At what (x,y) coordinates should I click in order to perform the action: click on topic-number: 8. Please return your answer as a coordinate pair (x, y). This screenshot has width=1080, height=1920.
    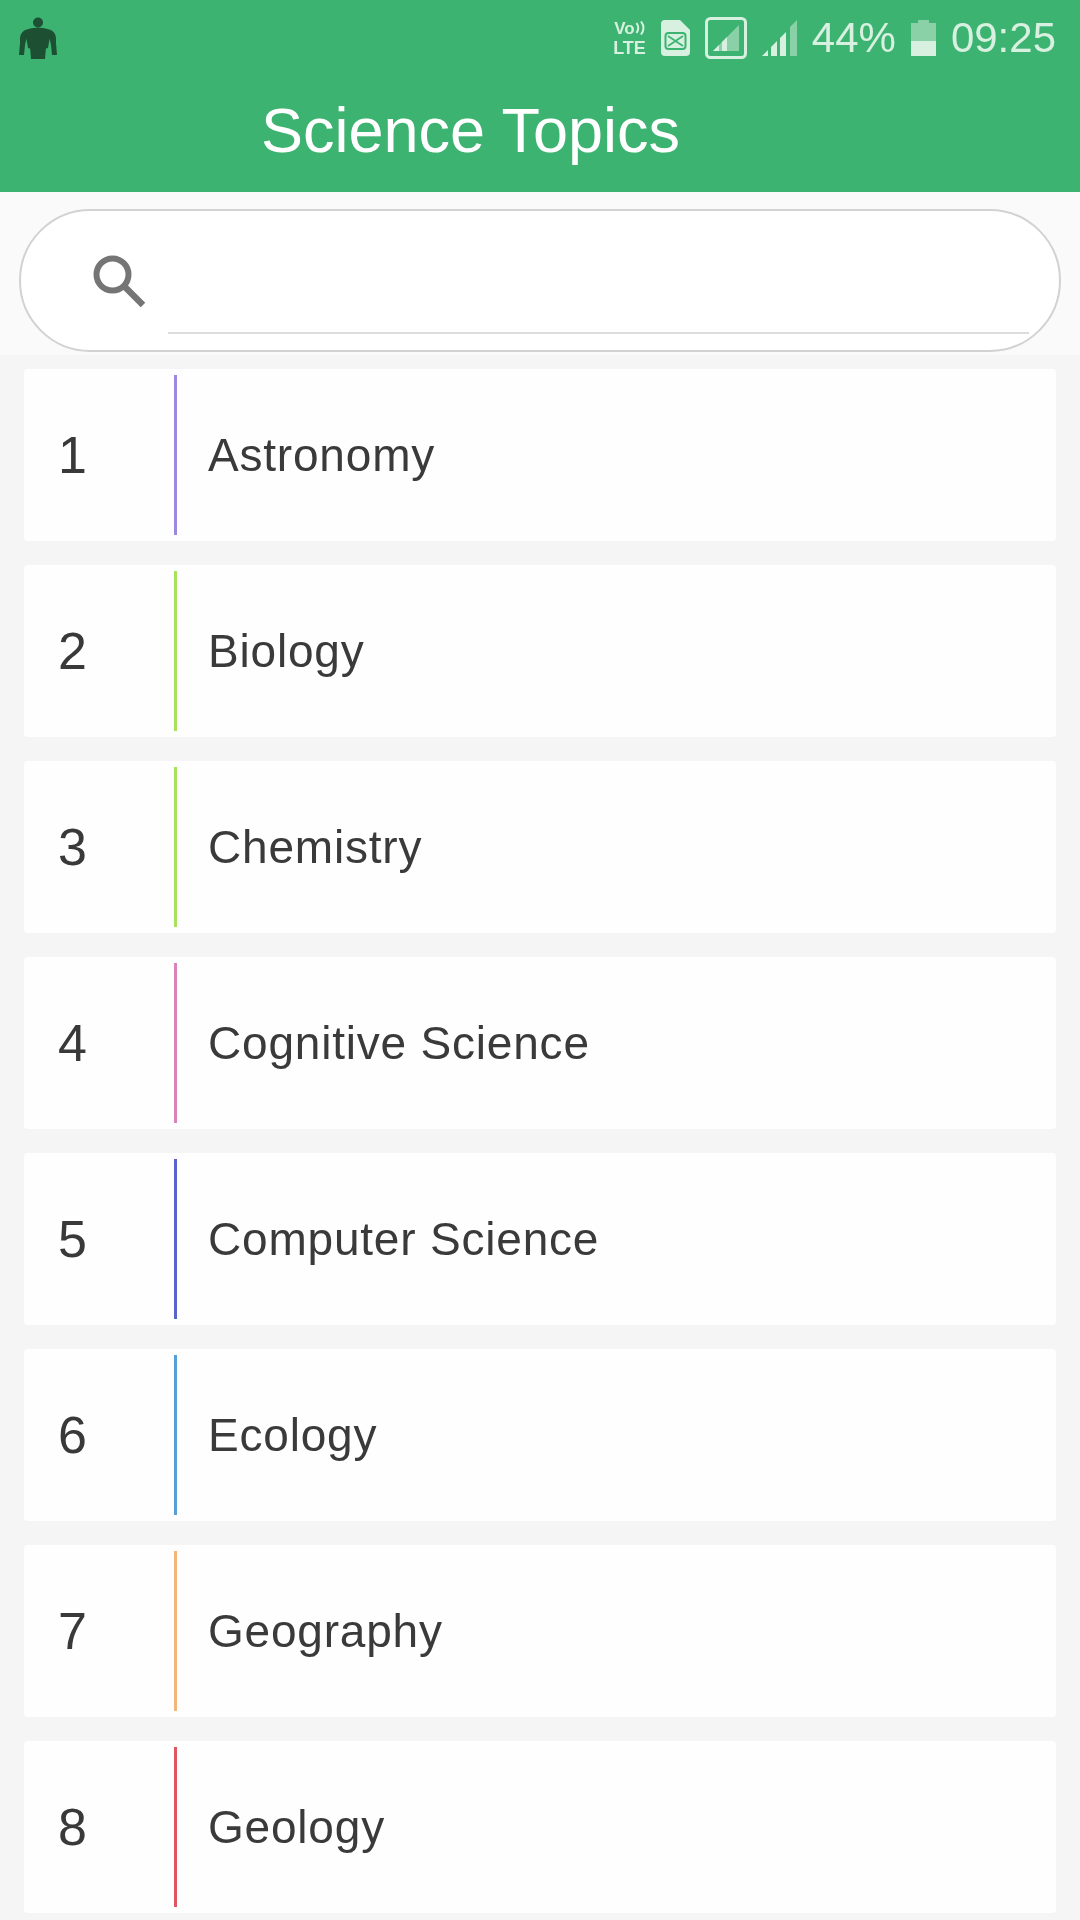
    Looking at the image, I should click on (72, 1827).